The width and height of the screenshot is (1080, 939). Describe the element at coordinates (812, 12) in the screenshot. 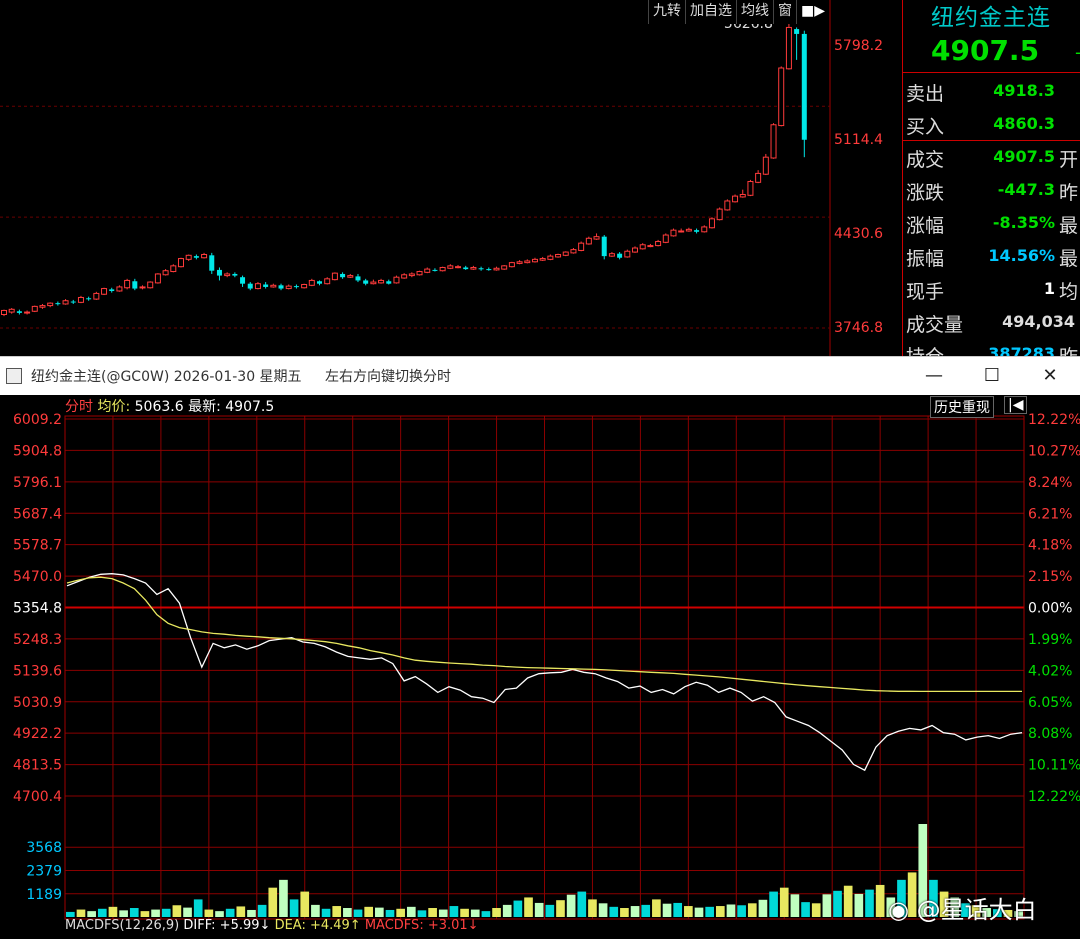

I see `exit-icon: ■▶` at that location.